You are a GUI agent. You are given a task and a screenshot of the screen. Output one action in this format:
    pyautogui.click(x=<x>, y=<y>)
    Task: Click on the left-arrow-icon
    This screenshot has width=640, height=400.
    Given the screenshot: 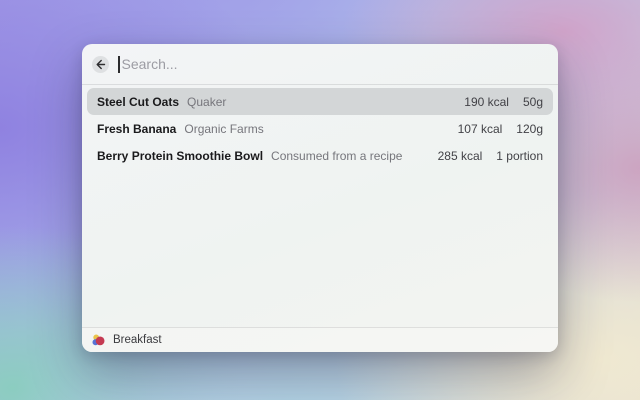 What is the action you would take?
    pyautogui.click(x=101, y=64)
    